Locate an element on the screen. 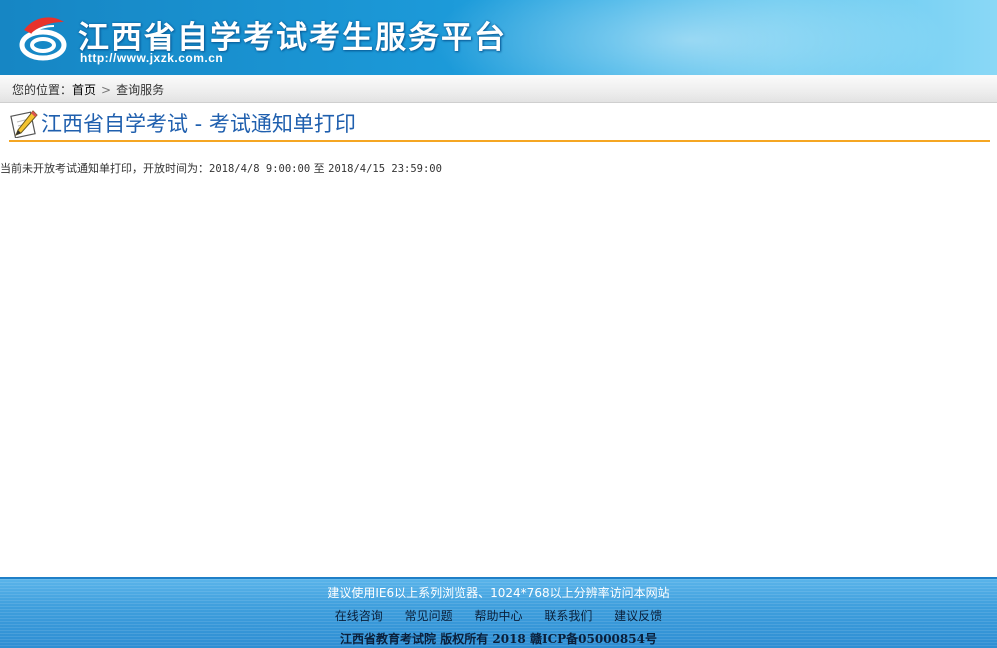  copyright: 江西省教育考试院 版权所有 2018 赣ICP备05000854号 is located at coordinates (498, 639).